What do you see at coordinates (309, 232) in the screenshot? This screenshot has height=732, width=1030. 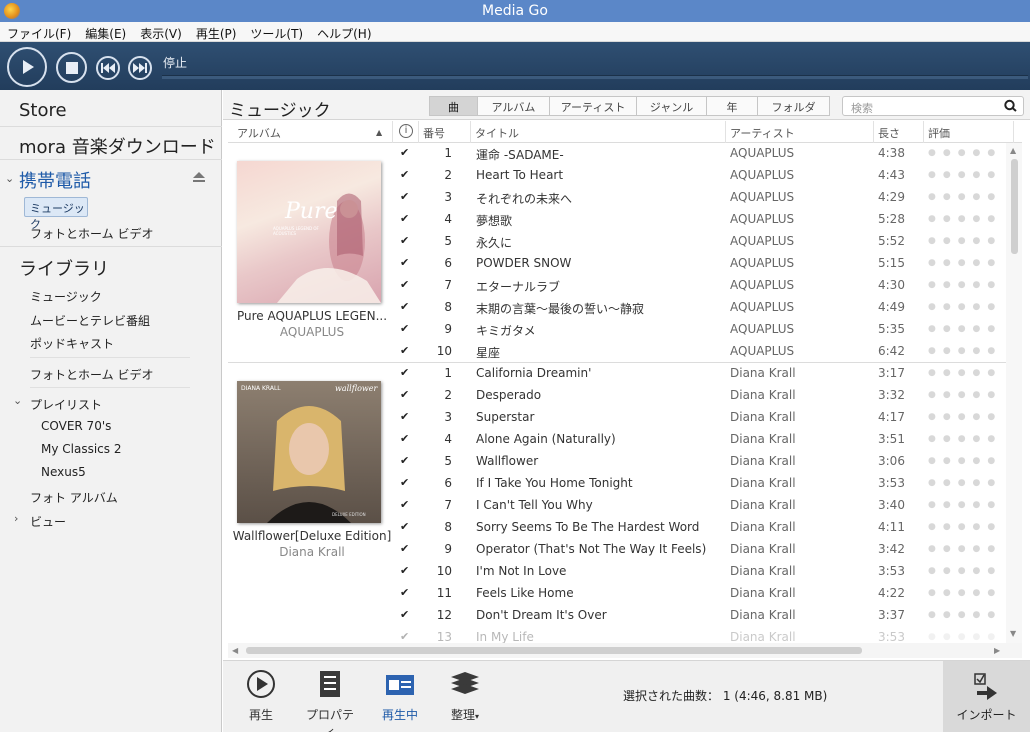 I see `album-art: Pure AQUAPLUS LEGEND OF ACOUSTICS` at bounding box center [309, 232].